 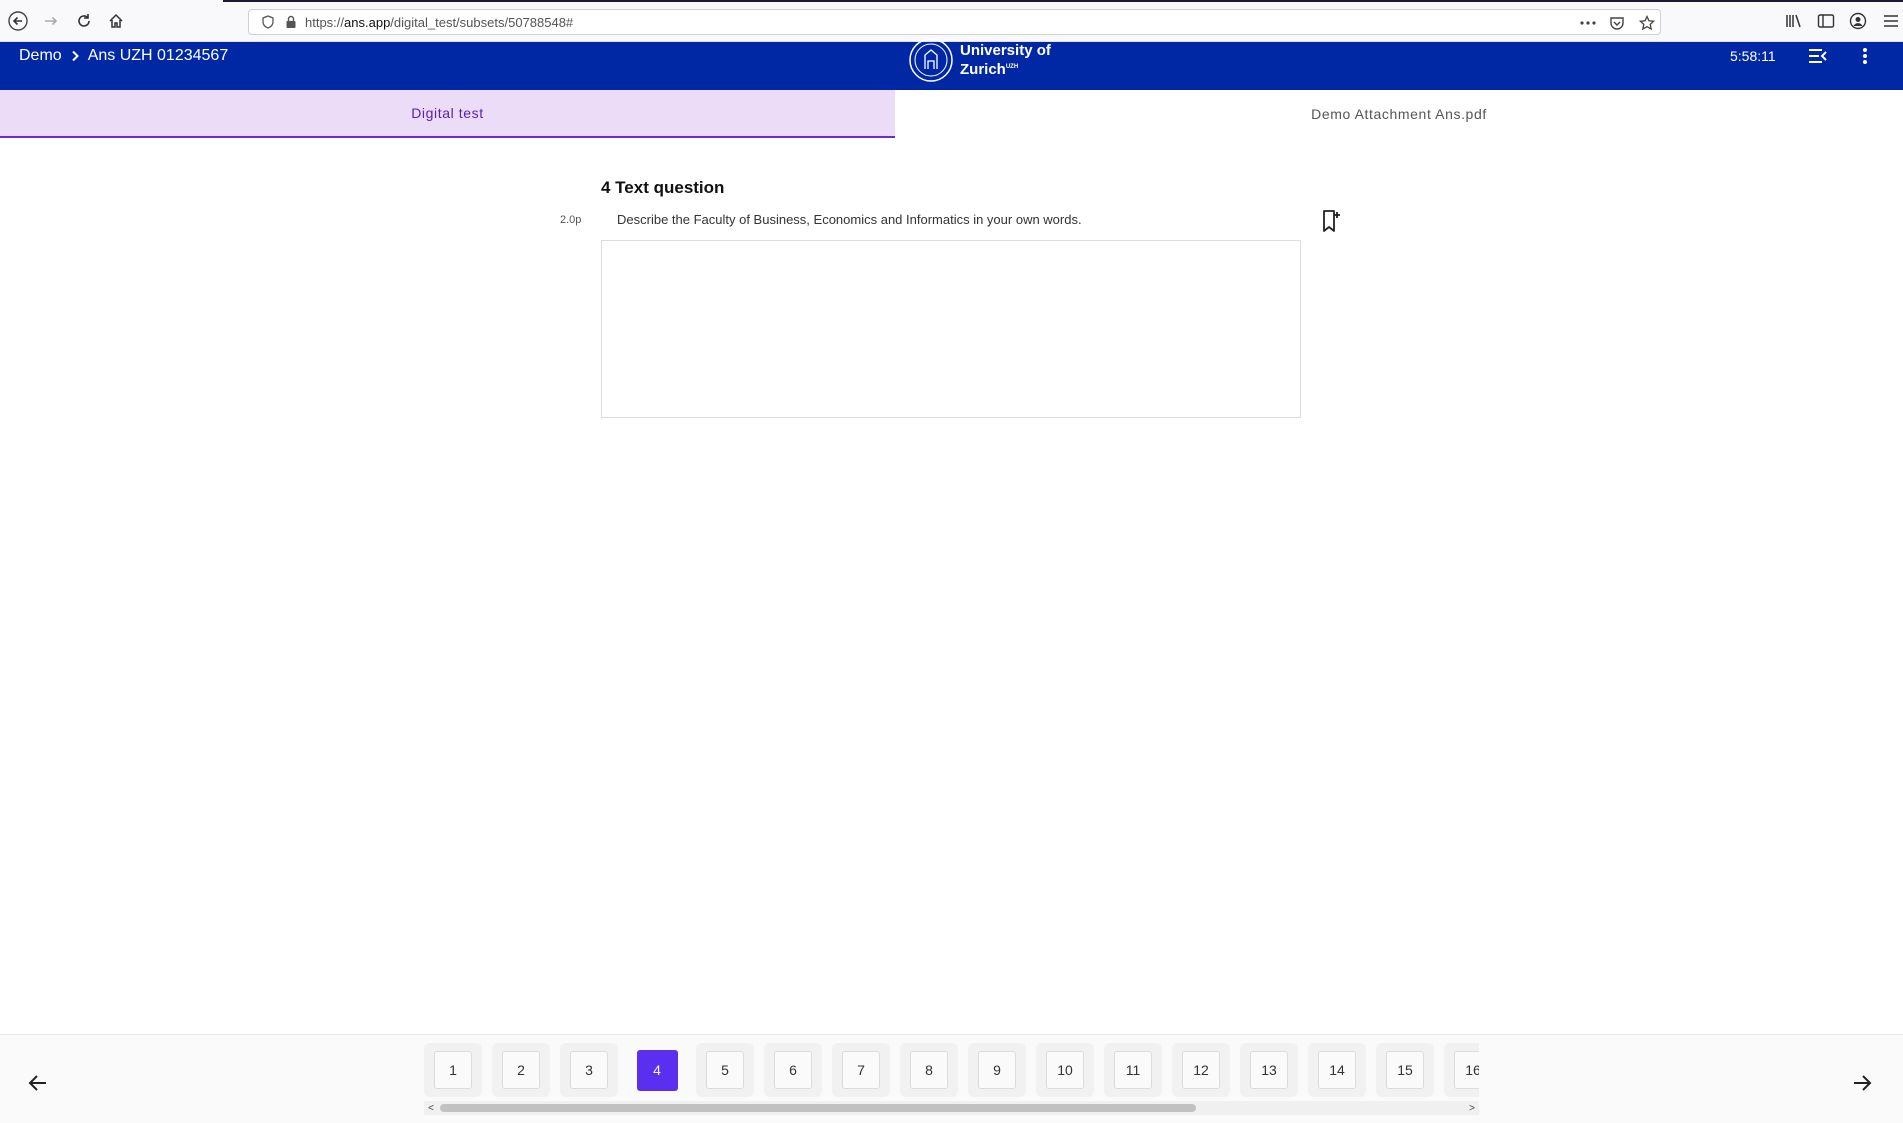 What do you see at coordinates (1862, 1083) in the screenshot?
I see `next-question-icon` at bounding box center [1862, 1083].